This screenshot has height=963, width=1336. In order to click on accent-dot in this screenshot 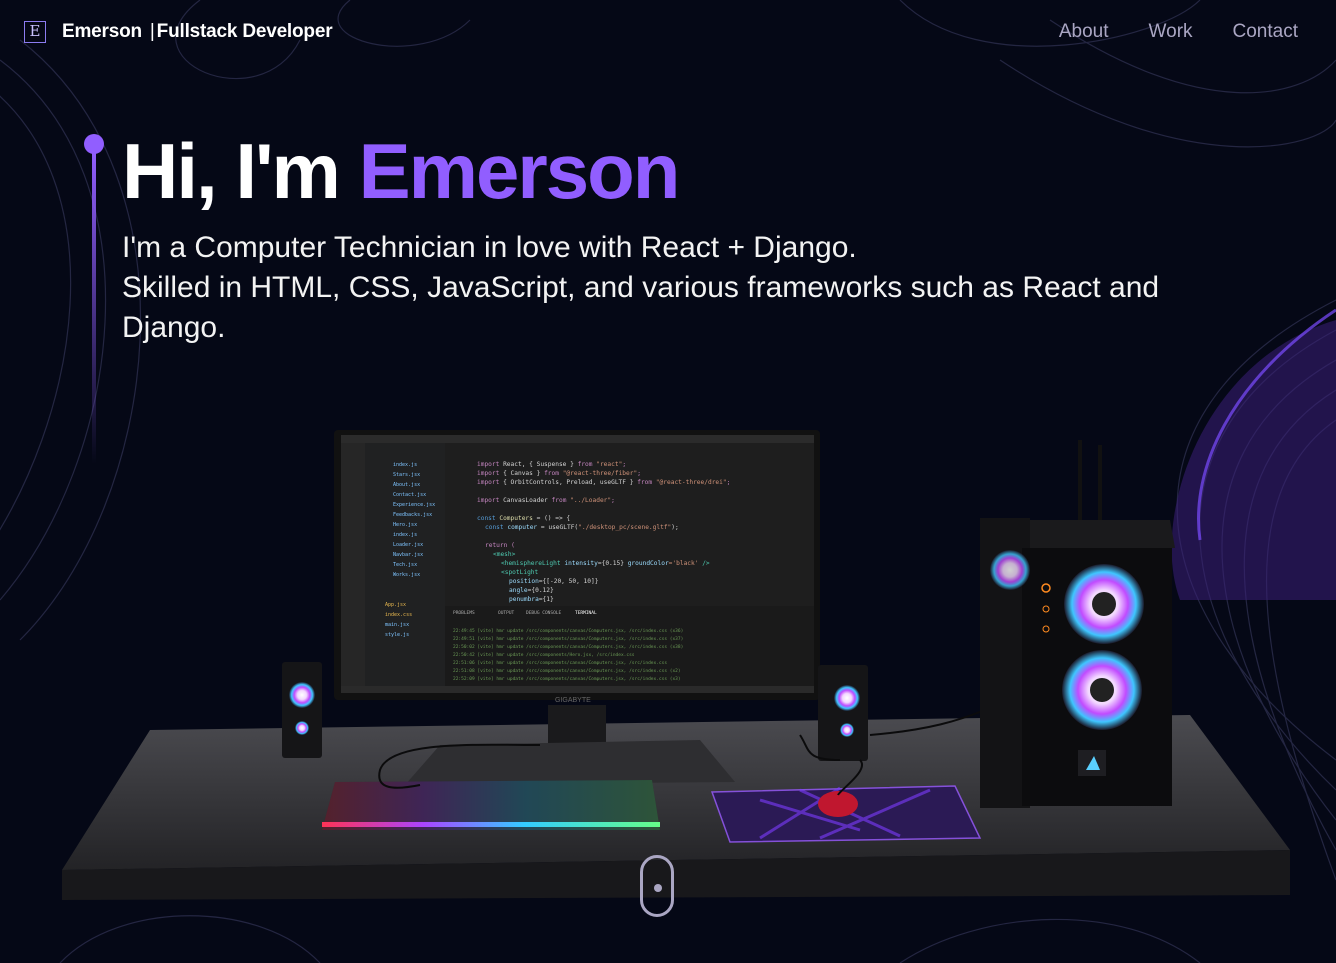, I will do `click(94, 144)`.